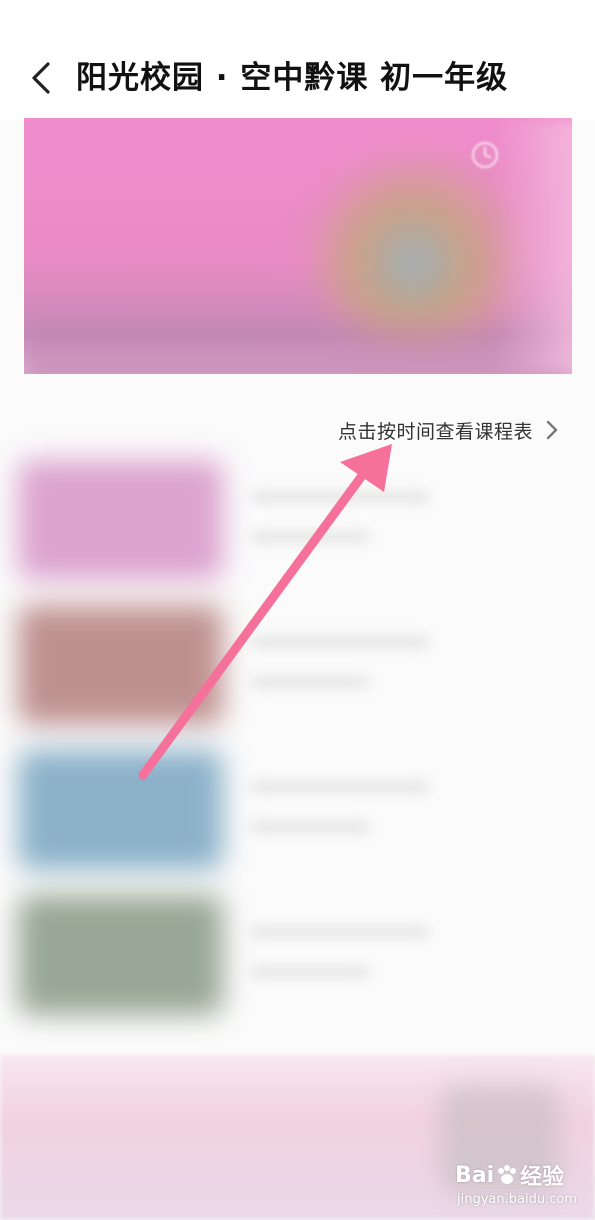 Image resolution: width=595 pixels, height=1220 pixels. I want to click on view-schedule-label: 点击按时间查看课程表, so click(436, 431).